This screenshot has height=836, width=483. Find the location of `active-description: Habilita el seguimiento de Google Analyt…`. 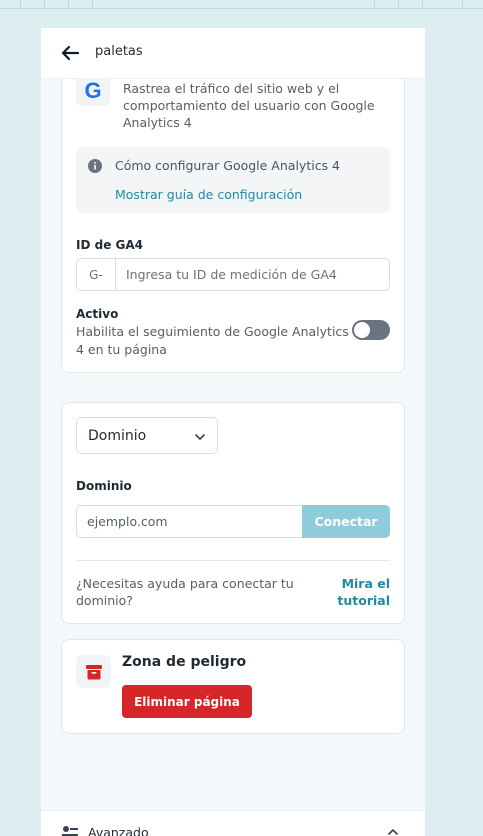

active-description: Habilita el seguimiento de Google Analyt… is located at coordinates (212, 340).